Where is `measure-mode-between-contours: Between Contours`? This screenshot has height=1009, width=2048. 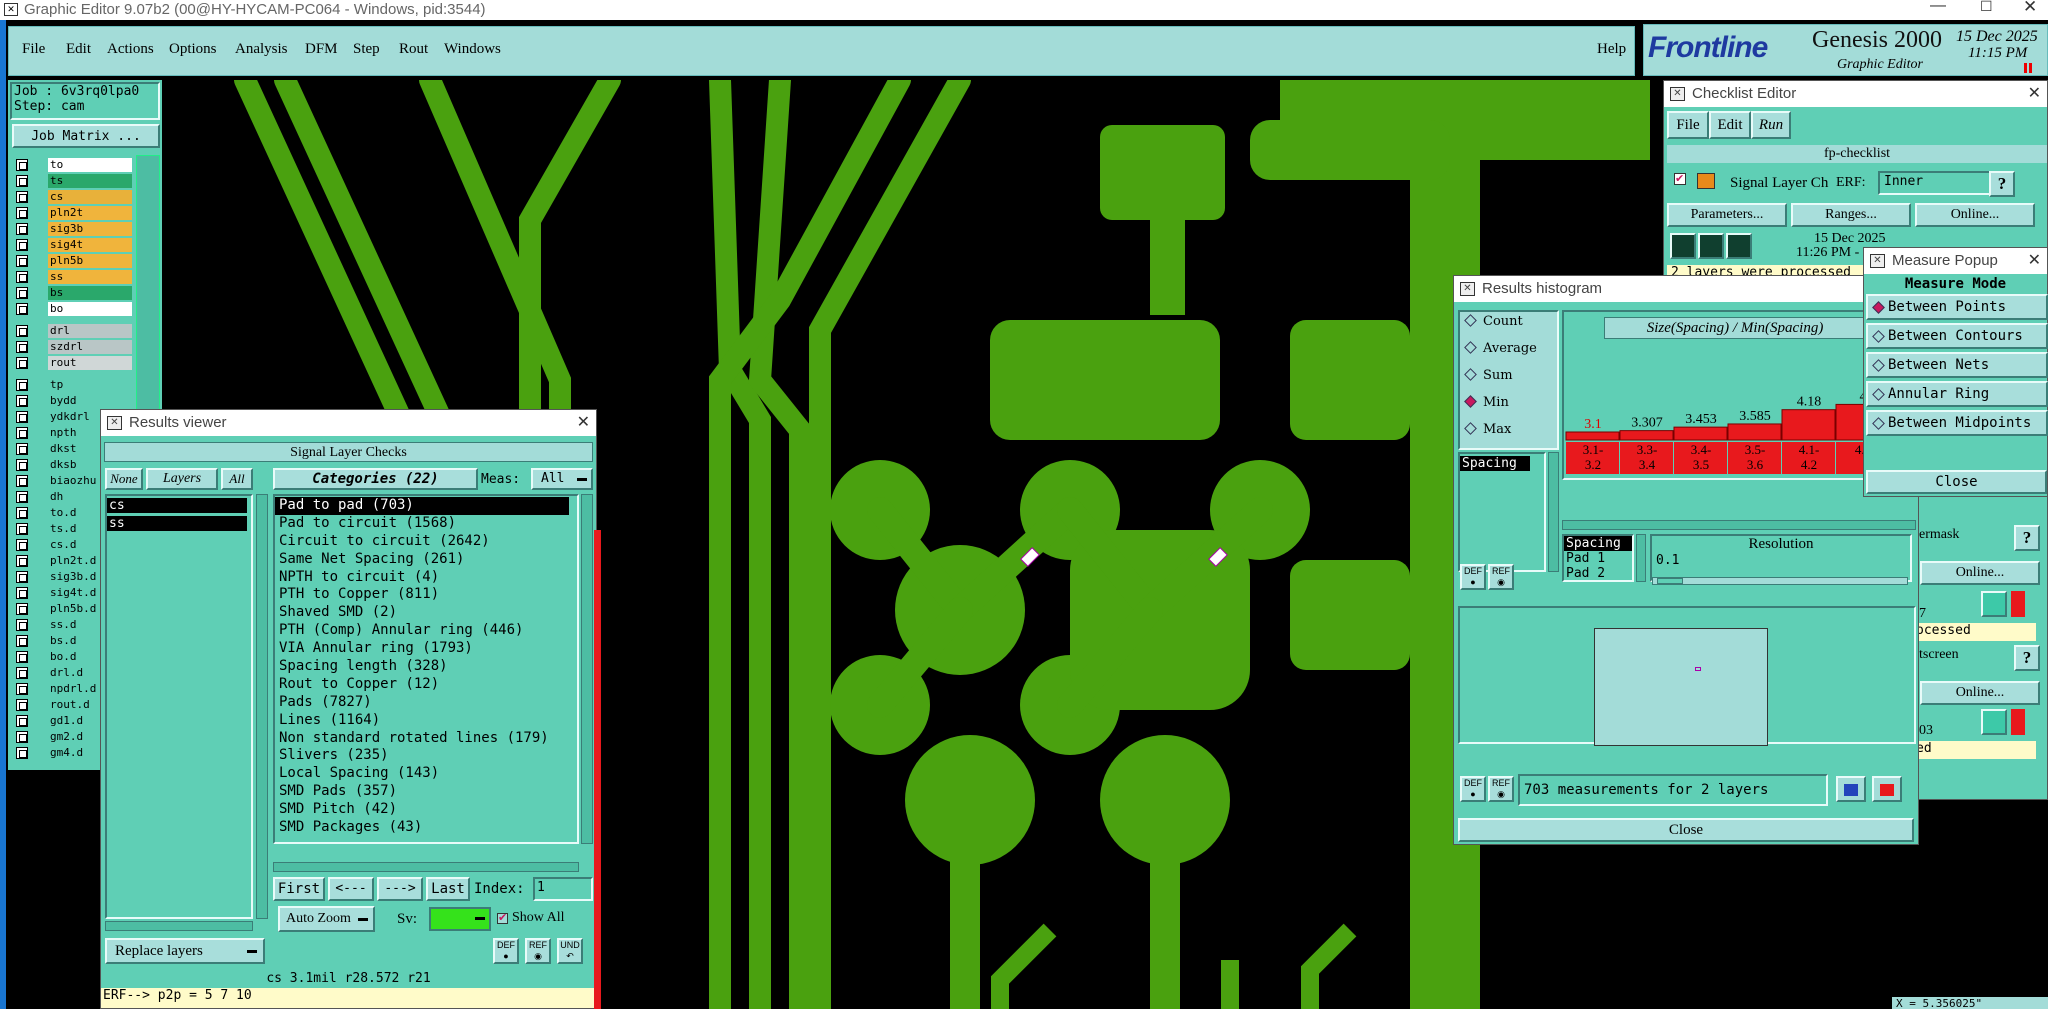
measure-mode-between-contours: Between Contours is located at coordinates (1957, 336).